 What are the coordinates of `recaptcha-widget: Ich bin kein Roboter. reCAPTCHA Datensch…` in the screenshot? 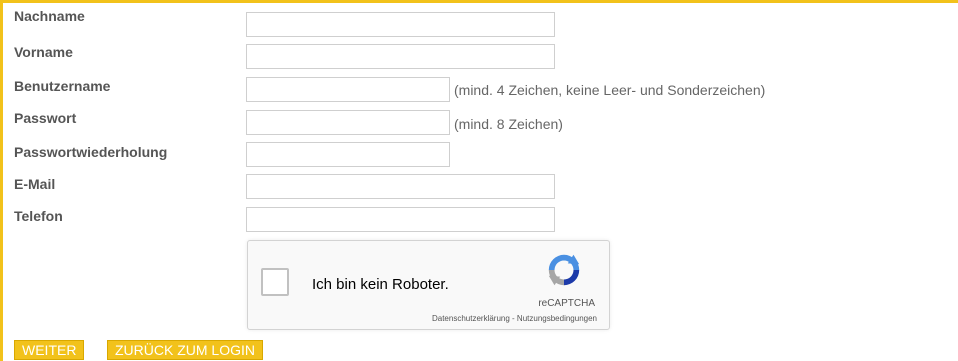 It's located at (428, 285).